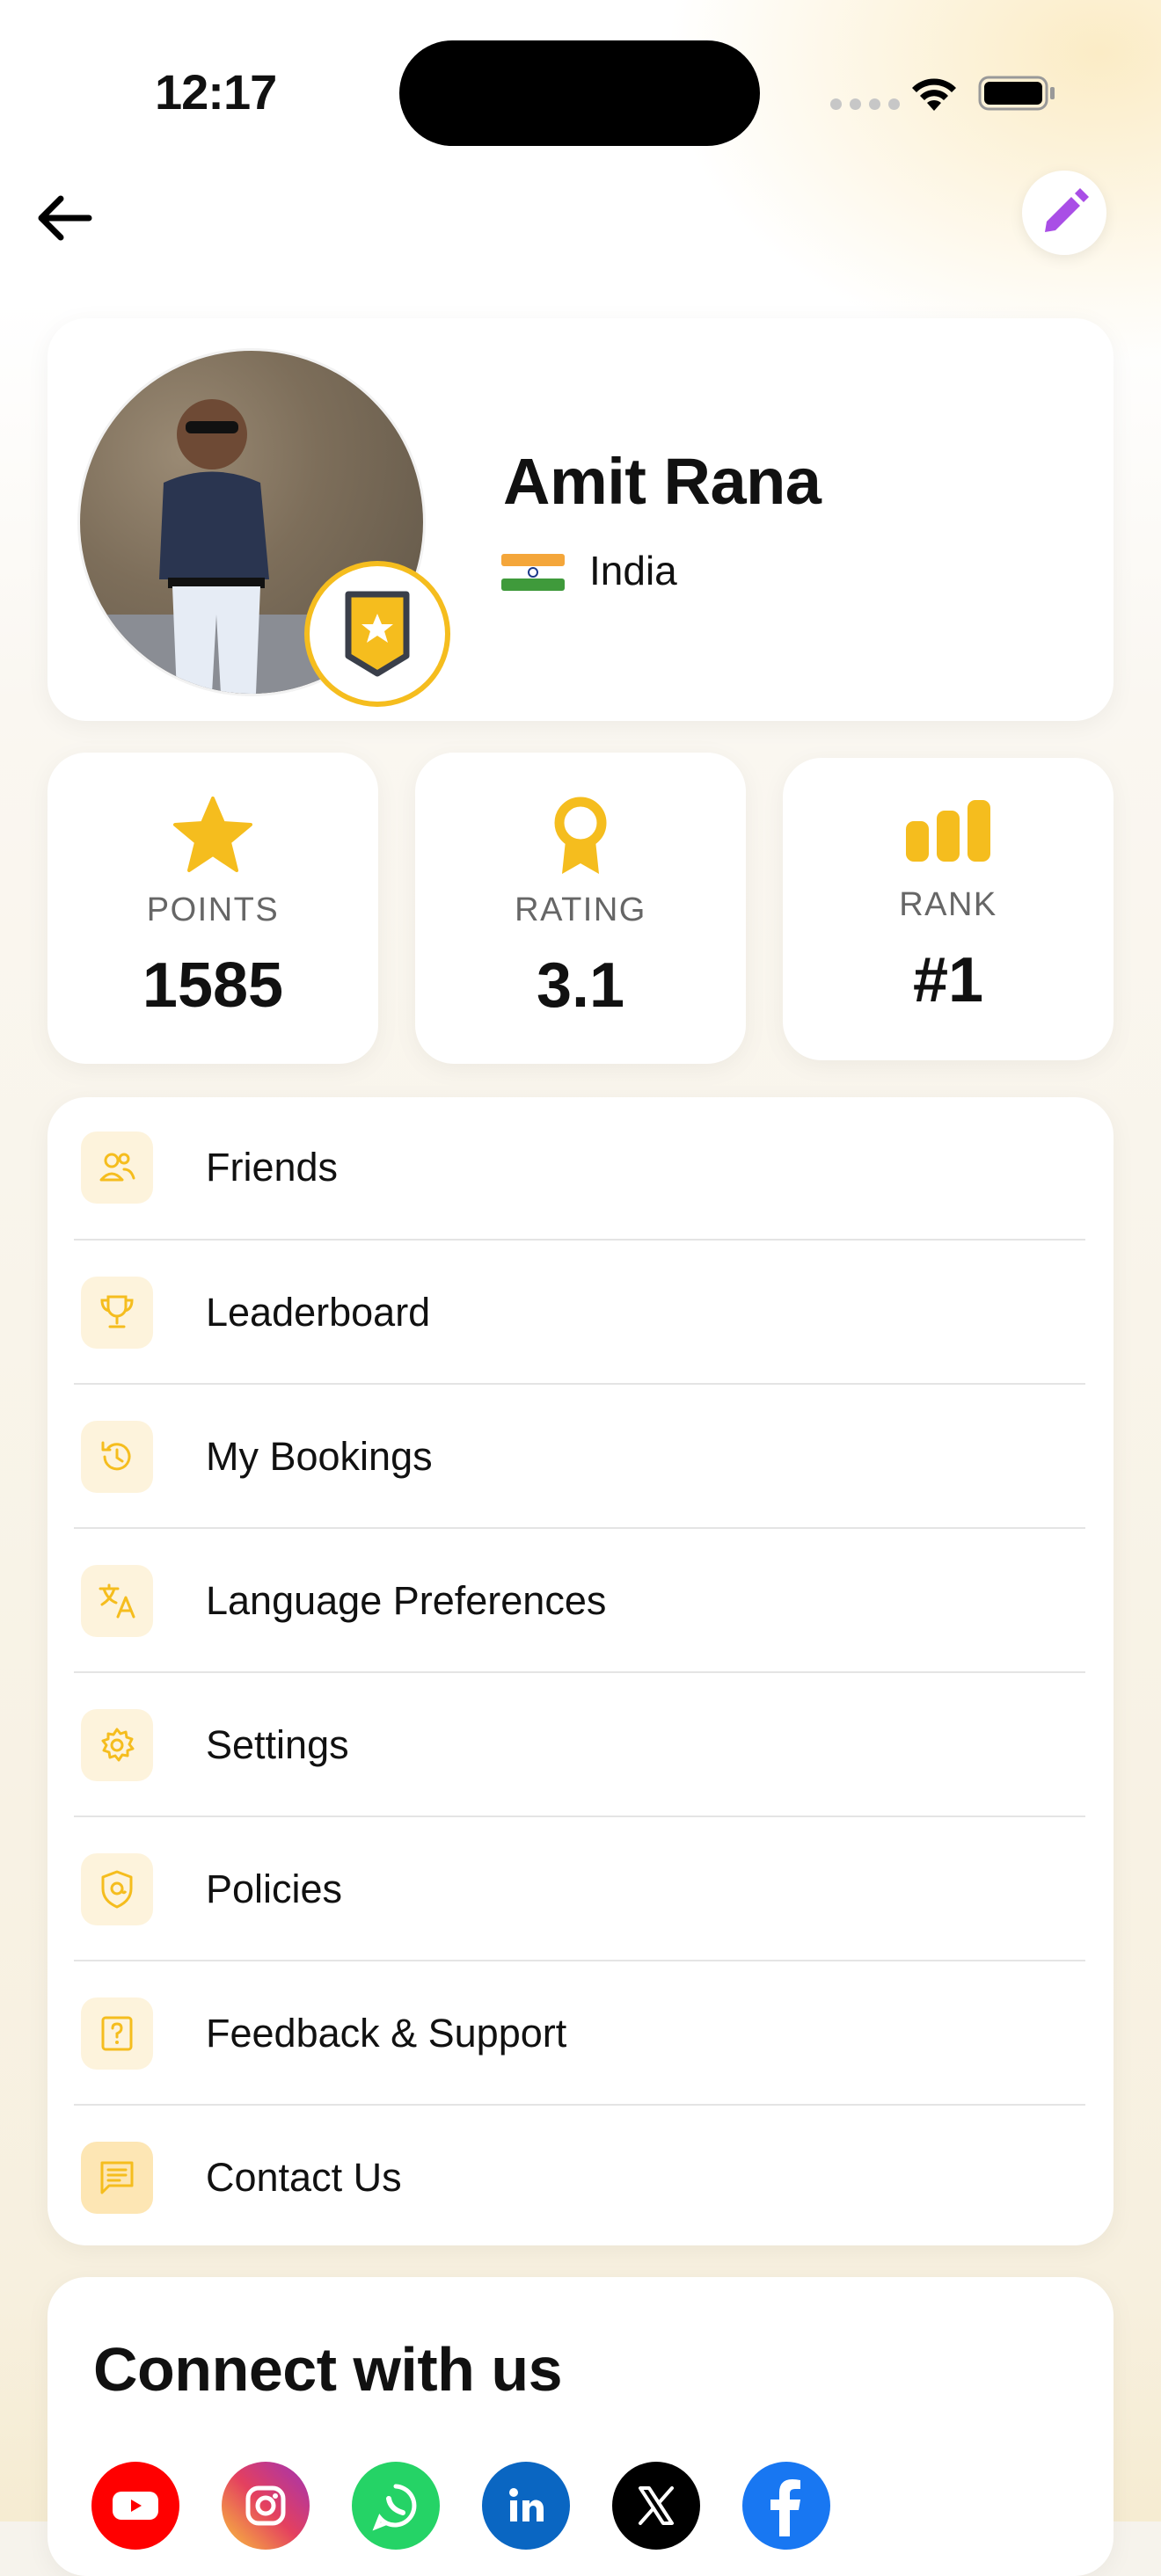 Image resolution: width=1161 pixels, height=2576 pixels. I want to click on points-card: POINTS 1585, so click(212, 908).